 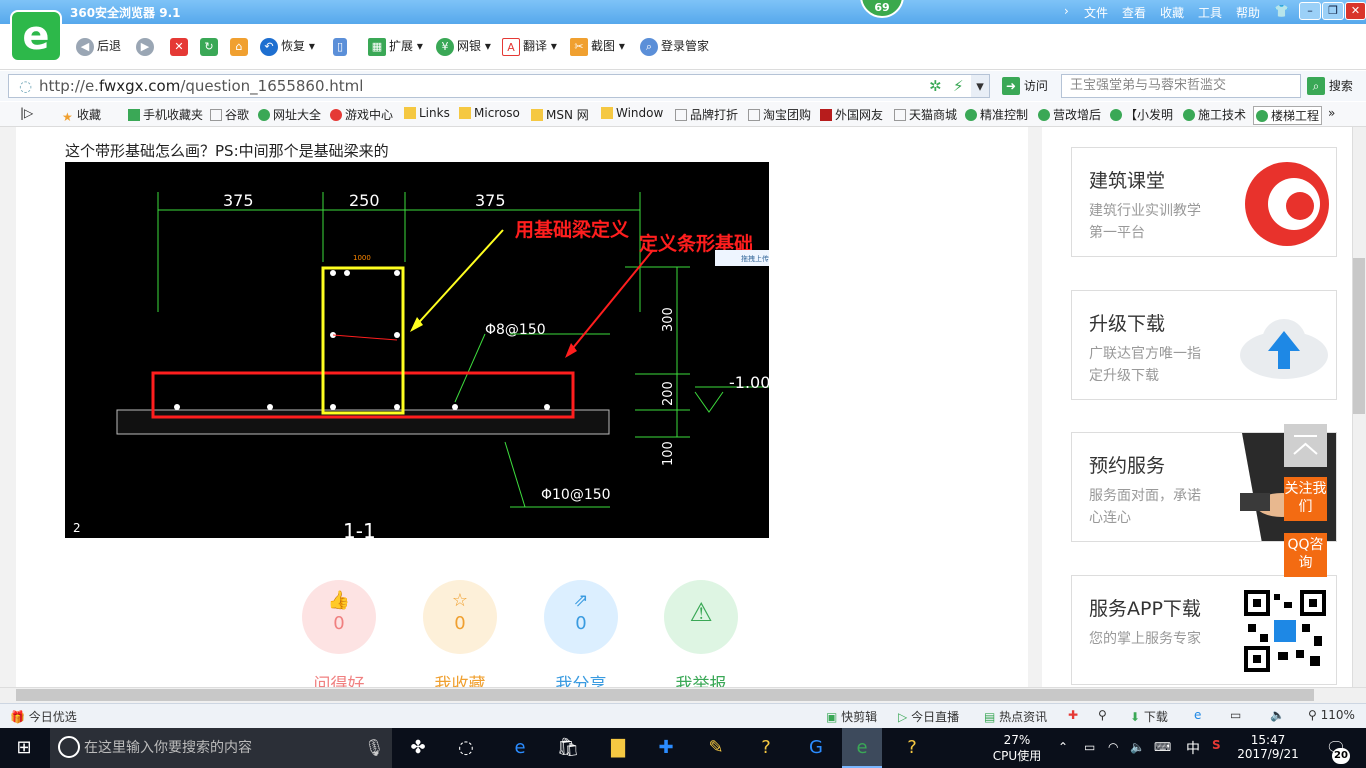 I want to click on fav-item-8: Window, so click(x=632, y=113).